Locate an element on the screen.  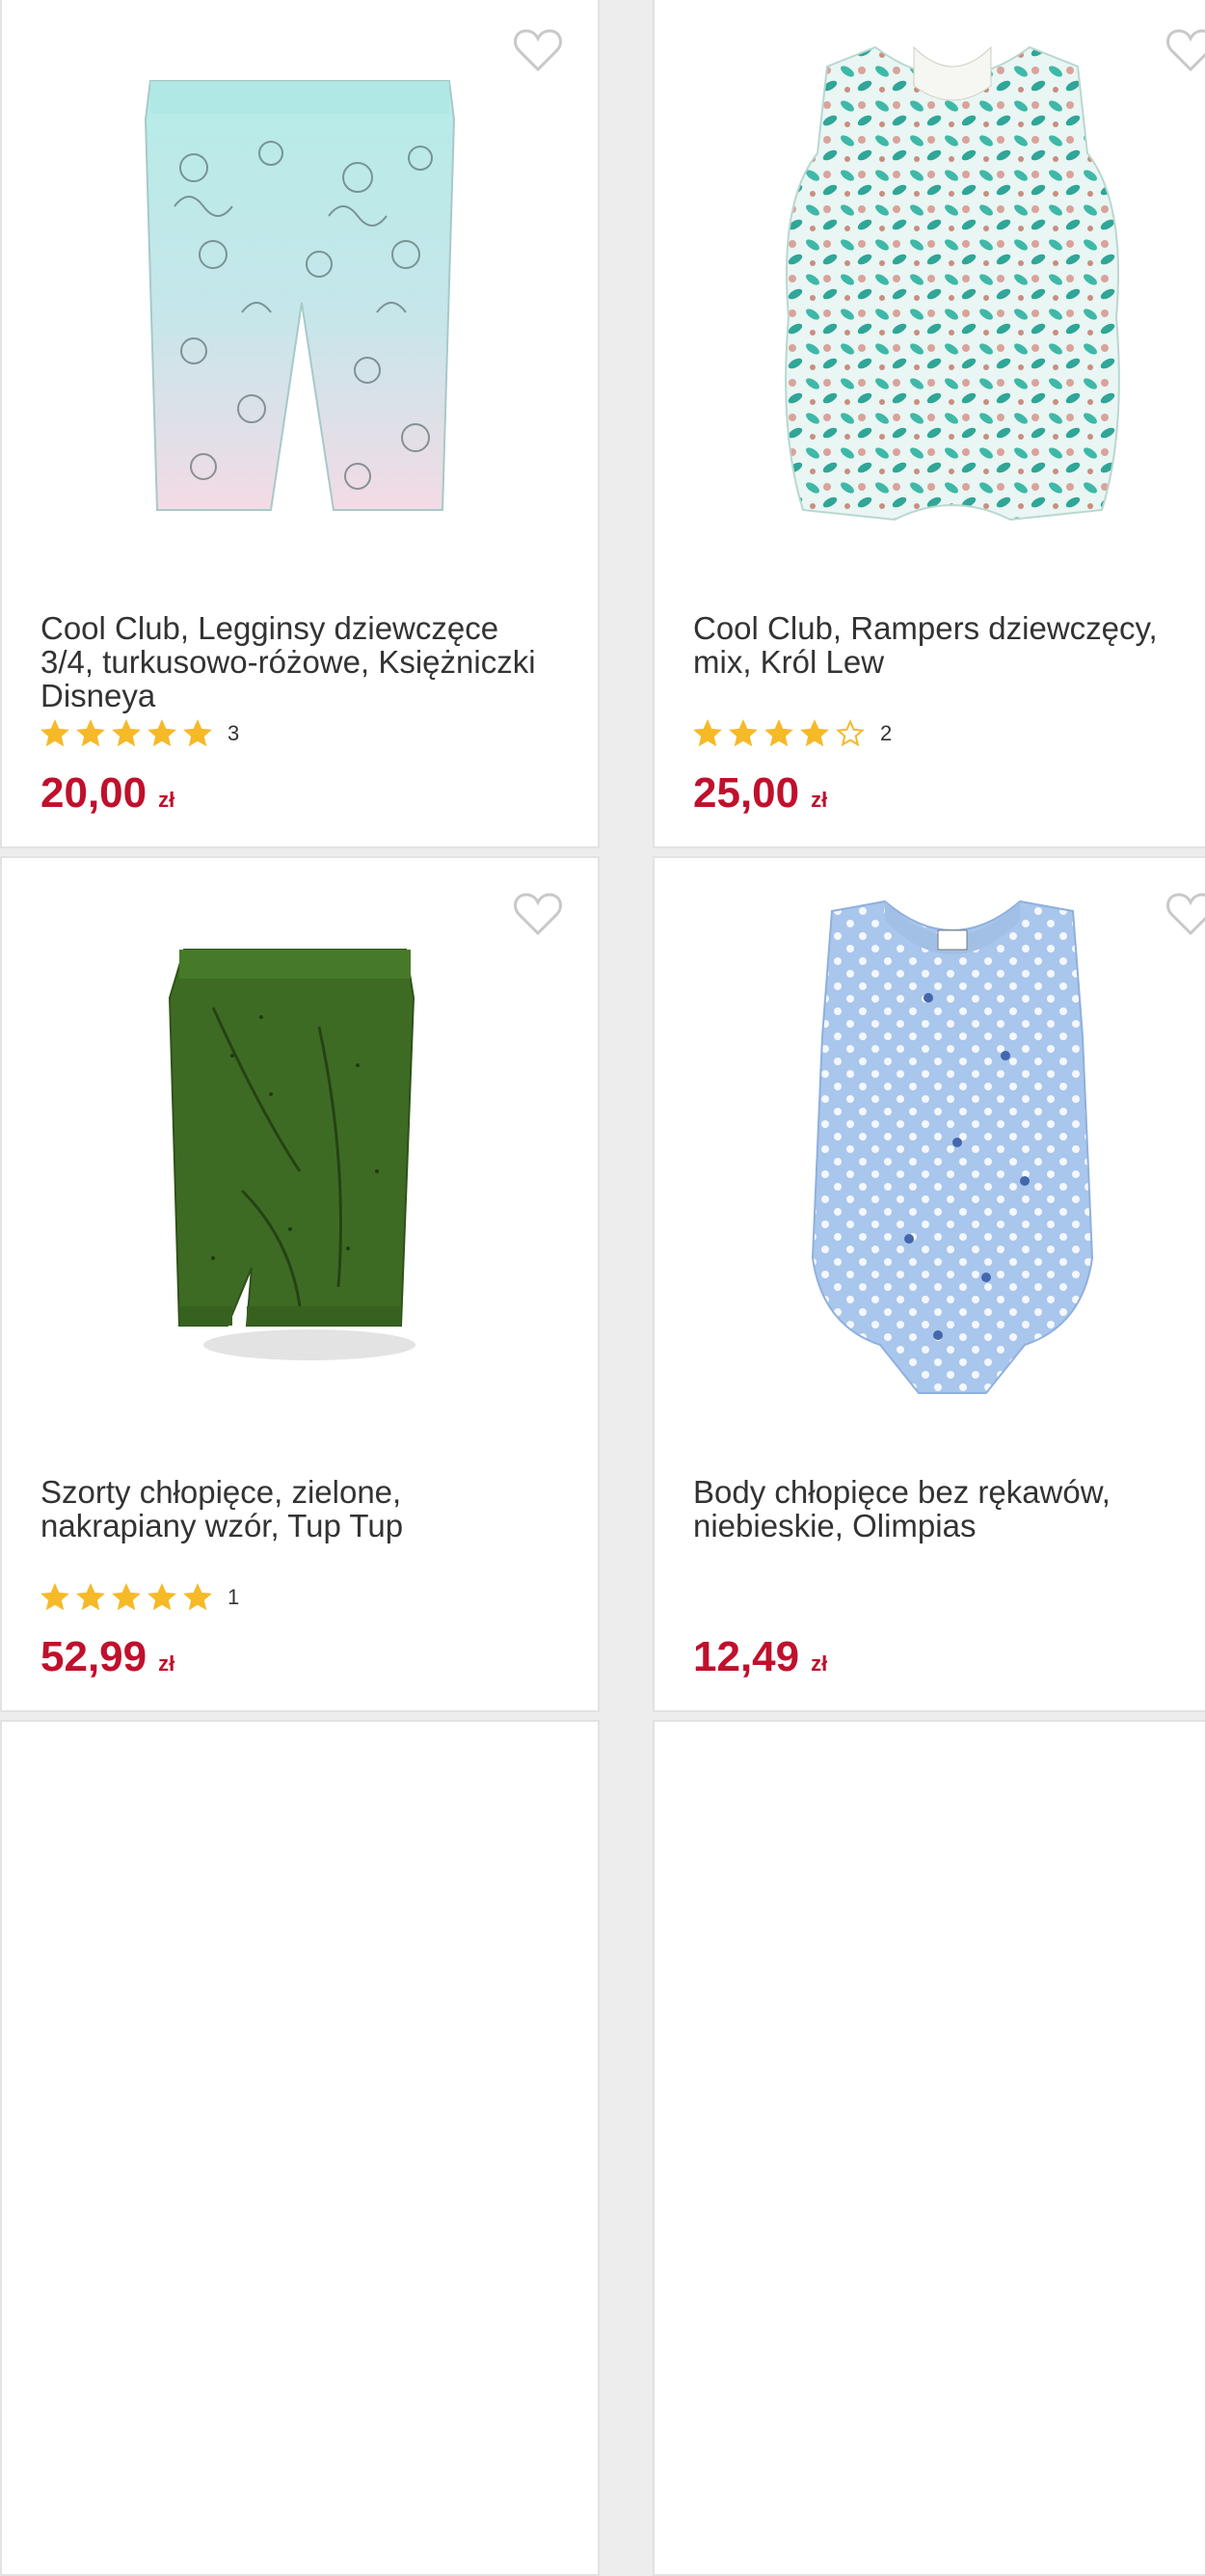
rating-count: 3 is located at coordinates (234, 733).